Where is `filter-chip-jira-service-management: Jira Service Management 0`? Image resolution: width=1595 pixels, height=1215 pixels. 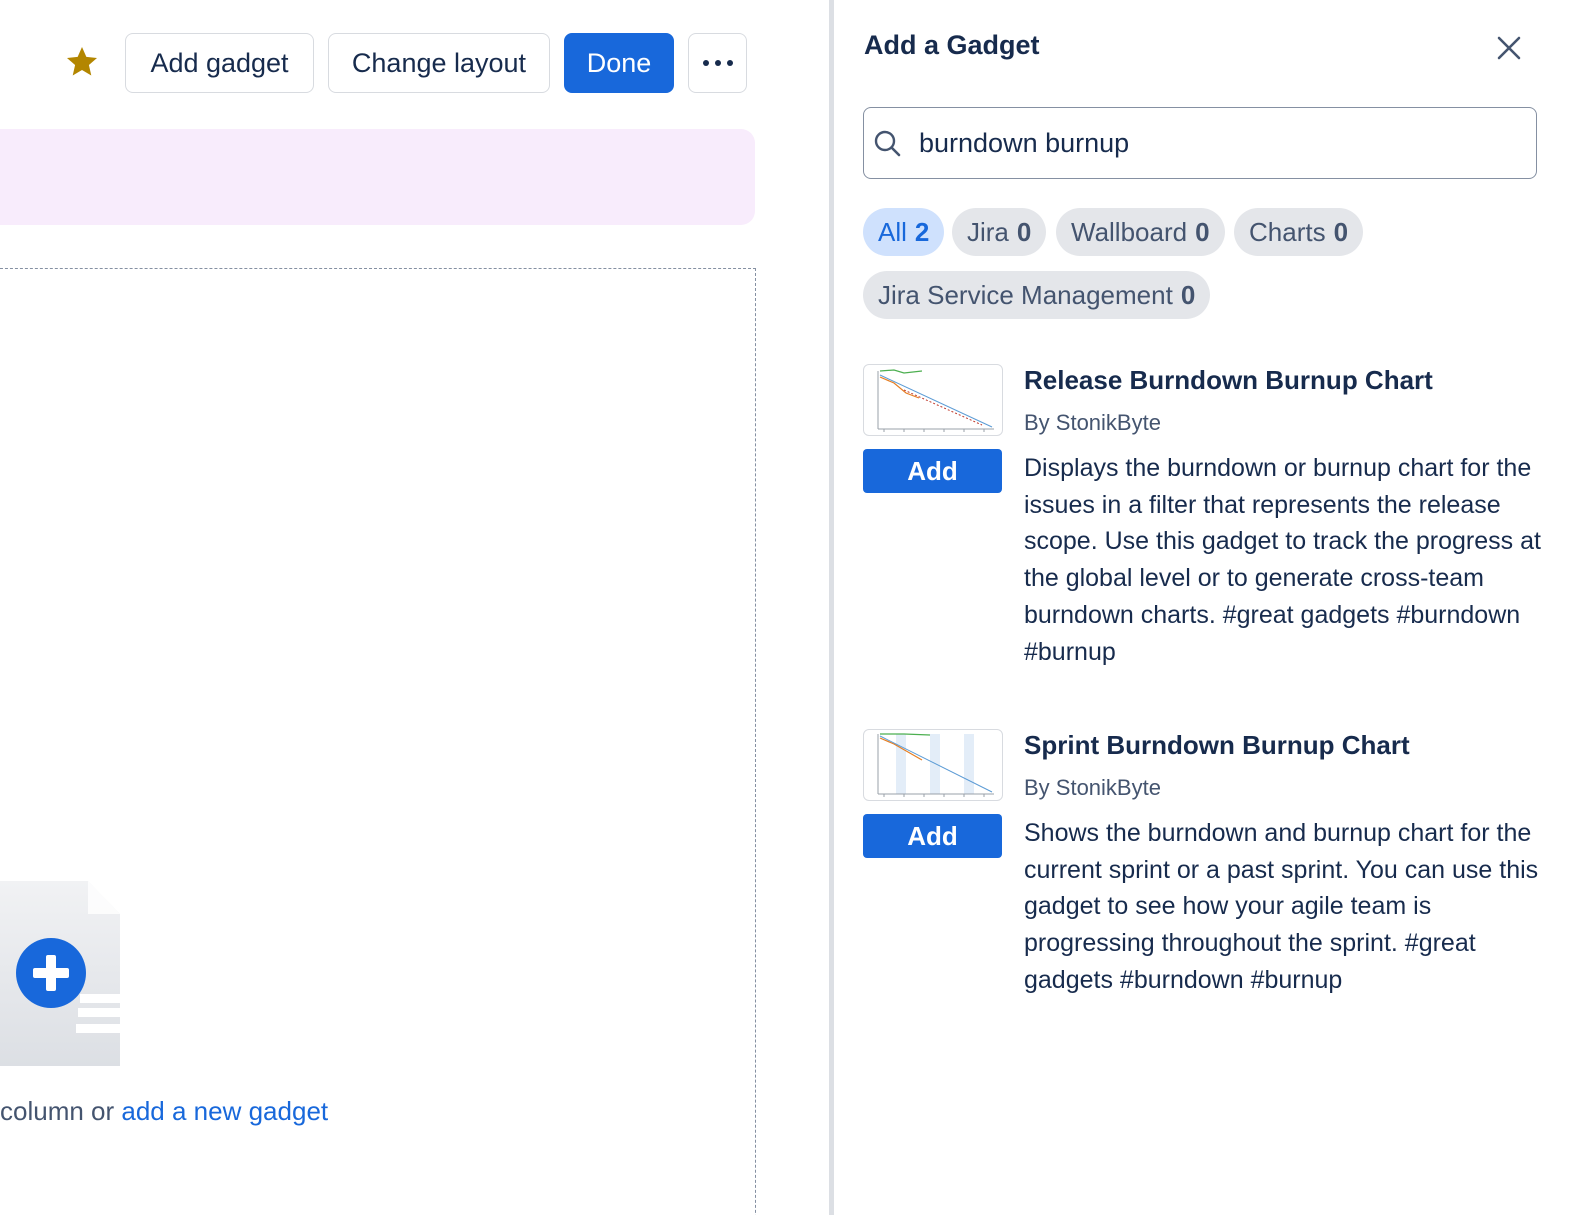 filter-chip-jira-service-management: Jira Service Management 0 is located at coordinates (1037, 295).